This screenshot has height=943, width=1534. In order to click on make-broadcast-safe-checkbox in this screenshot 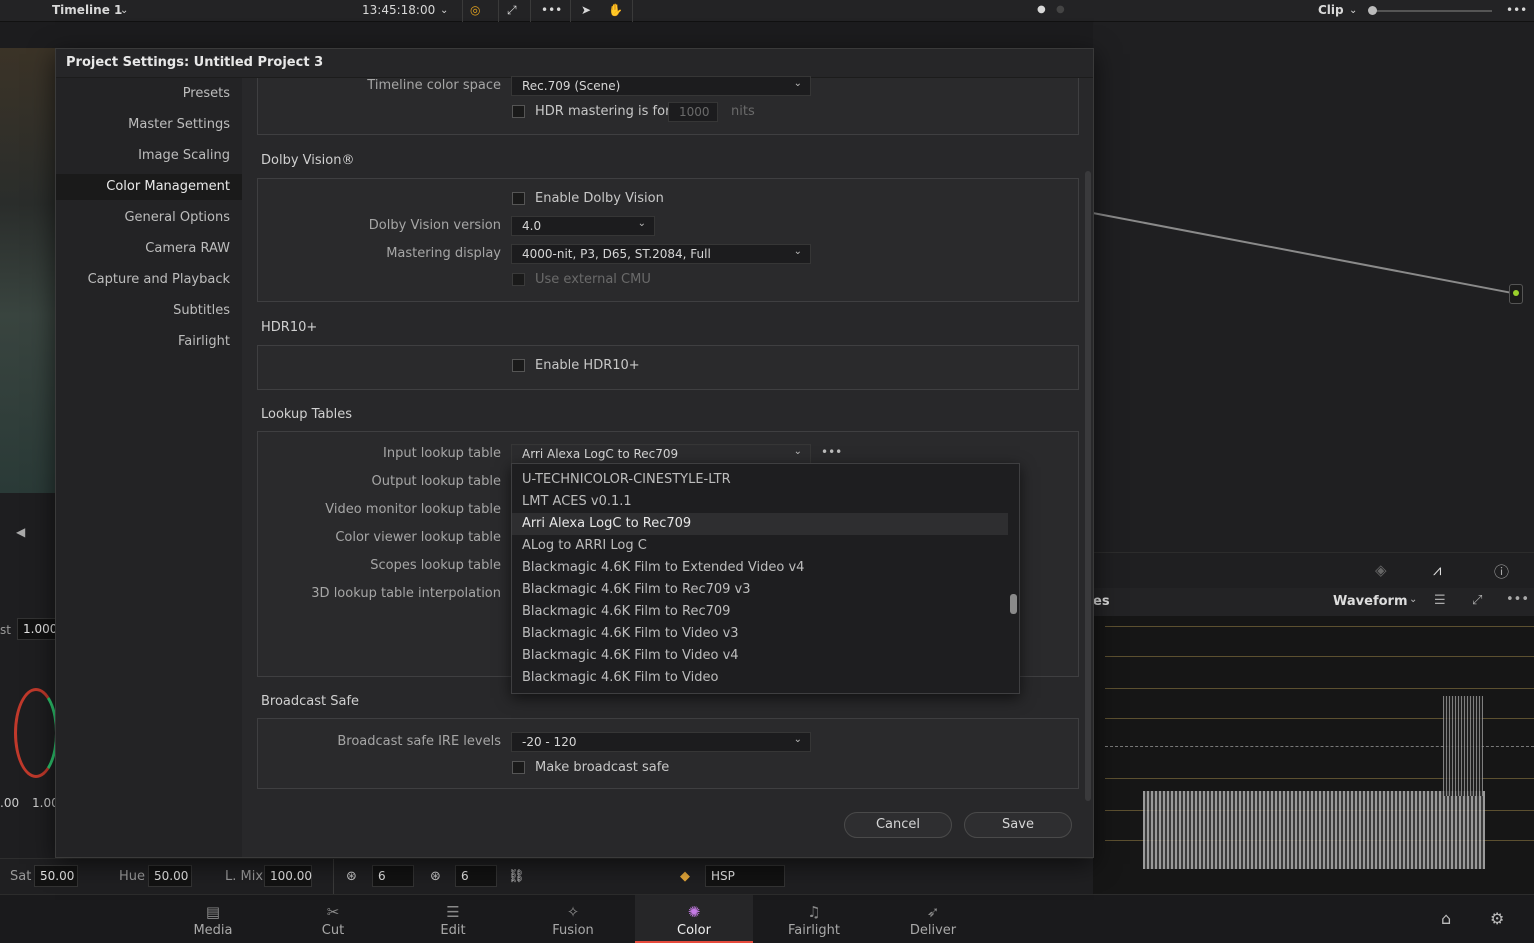, I will do `click(518, 767)`.